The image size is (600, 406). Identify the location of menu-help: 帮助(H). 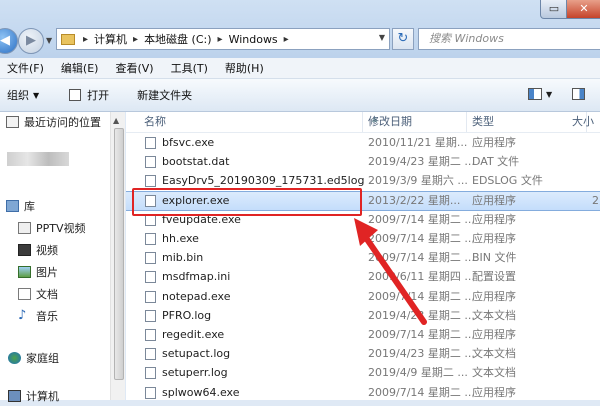
(246, 68).